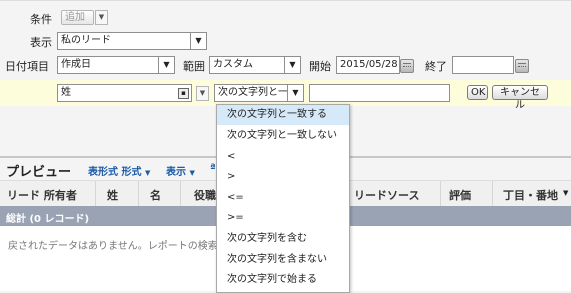 This screenshot has height=293, width=571. I want to click on range-select: カスタム ▼, so click(255, 65).